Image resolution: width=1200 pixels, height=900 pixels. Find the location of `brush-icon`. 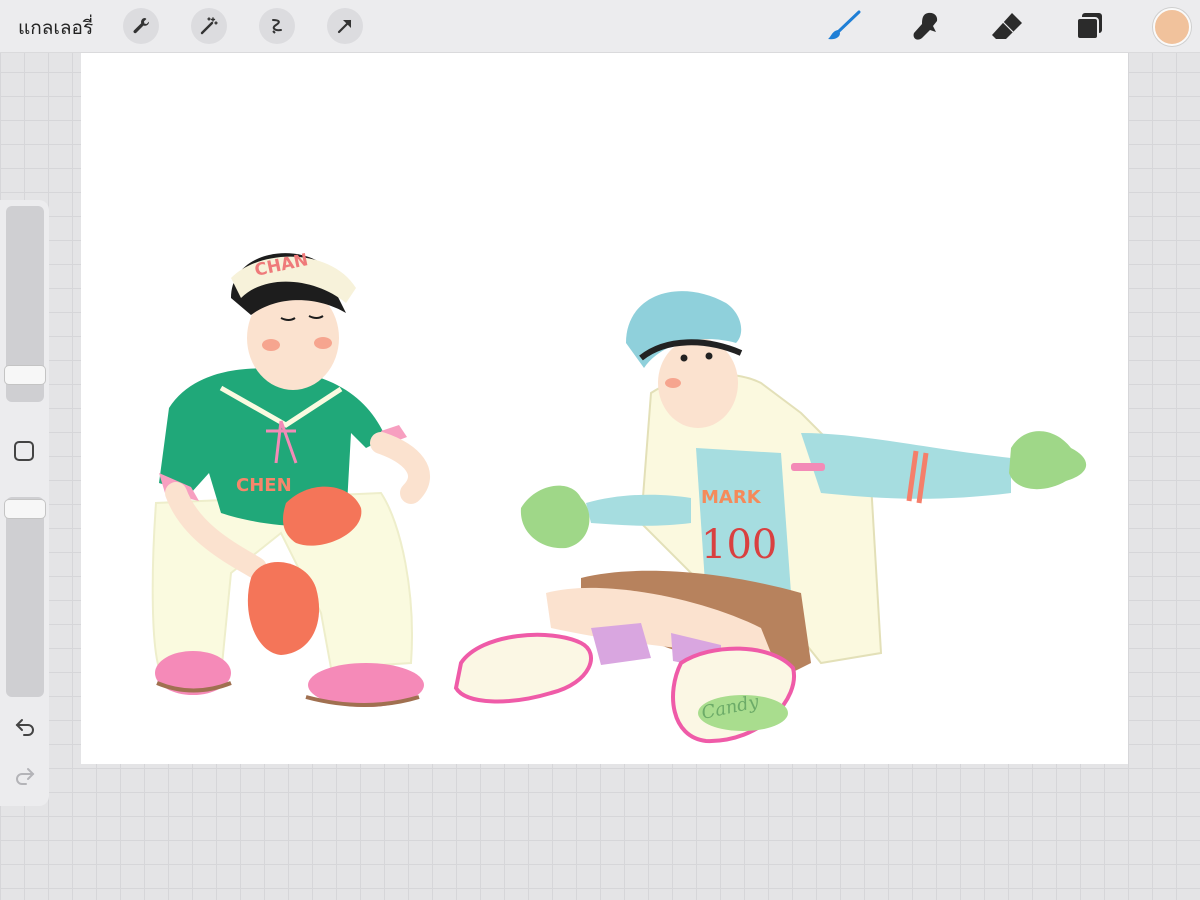

brush-icon is located at coordinates (844, 26).